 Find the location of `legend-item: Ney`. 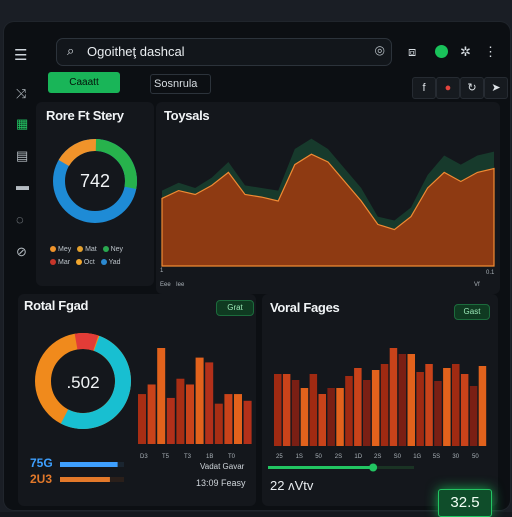

legend-item: Ney is located at coordinates (117, 249).